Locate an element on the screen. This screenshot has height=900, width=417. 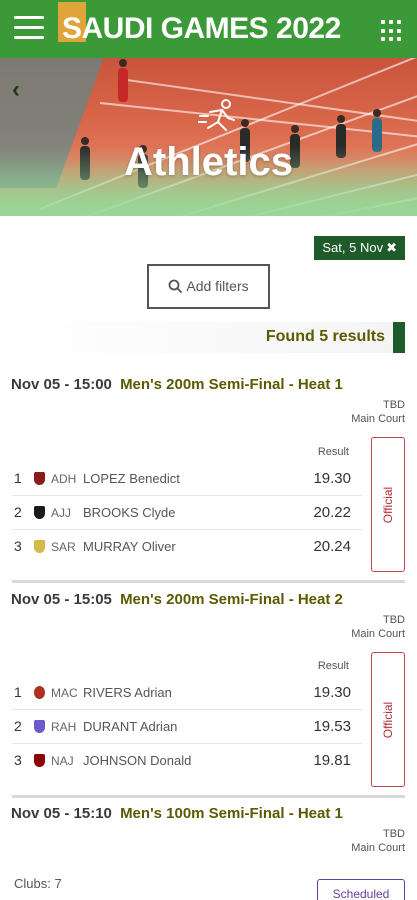
result-value: 19.53 is located at coordinates (332, 726).